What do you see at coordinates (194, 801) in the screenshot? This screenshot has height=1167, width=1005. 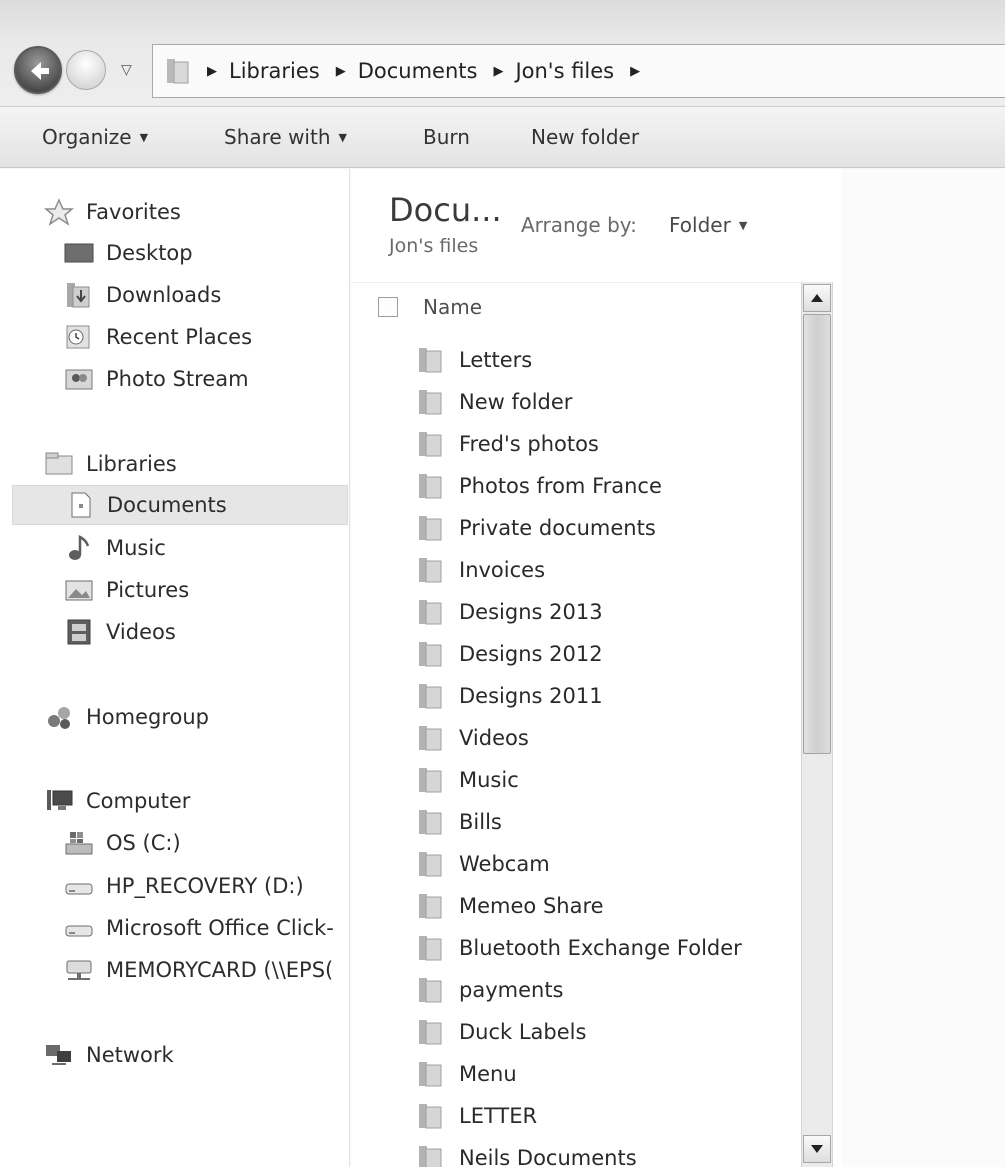 I see `nav-computer: Computer` at bounding box center [194, 801].